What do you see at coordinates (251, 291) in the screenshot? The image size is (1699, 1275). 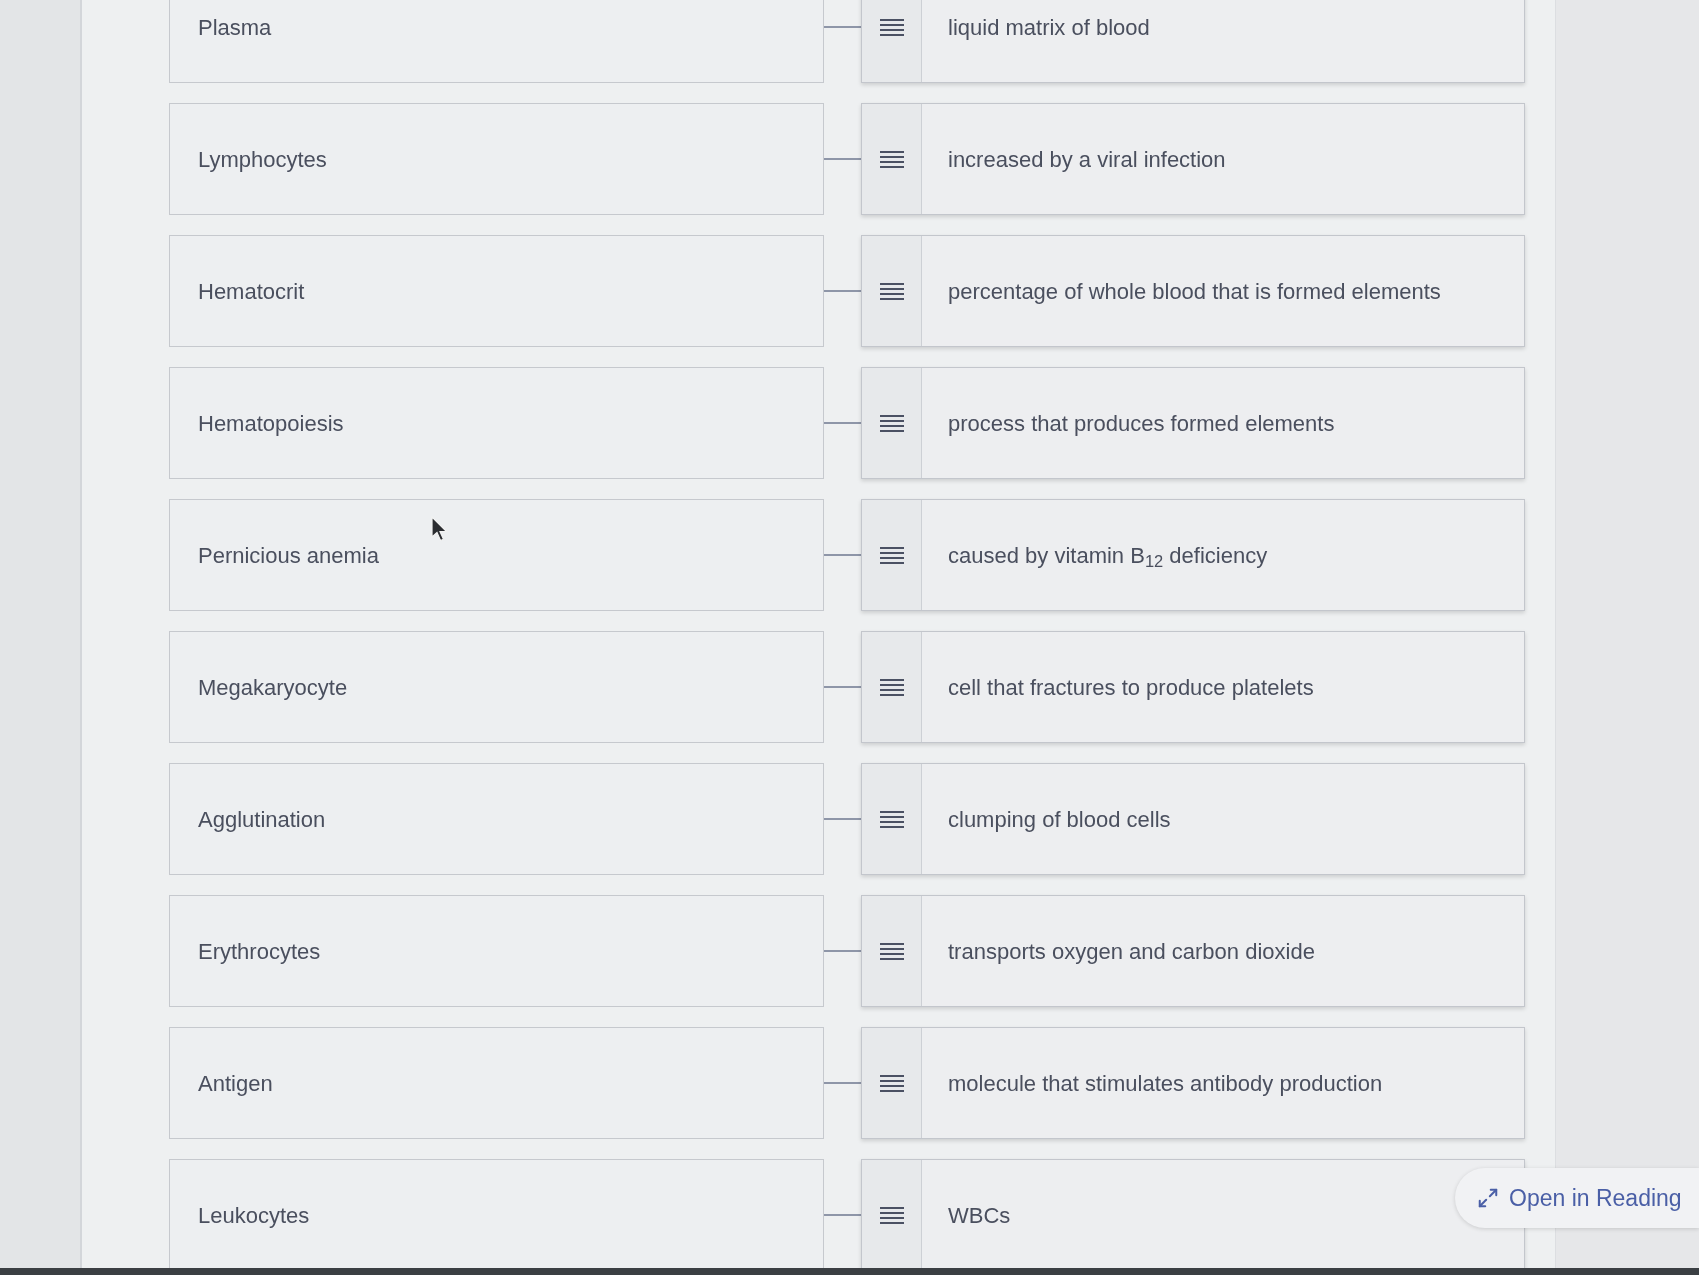 I see `term-label: Hematocrit` at bounding box center [251, 291].